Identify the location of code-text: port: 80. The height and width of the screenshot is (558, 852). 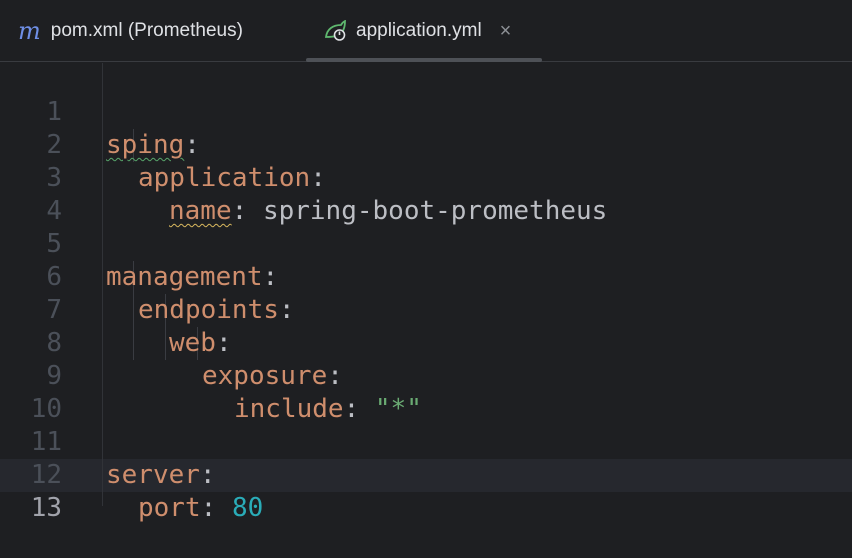
(200, 508).